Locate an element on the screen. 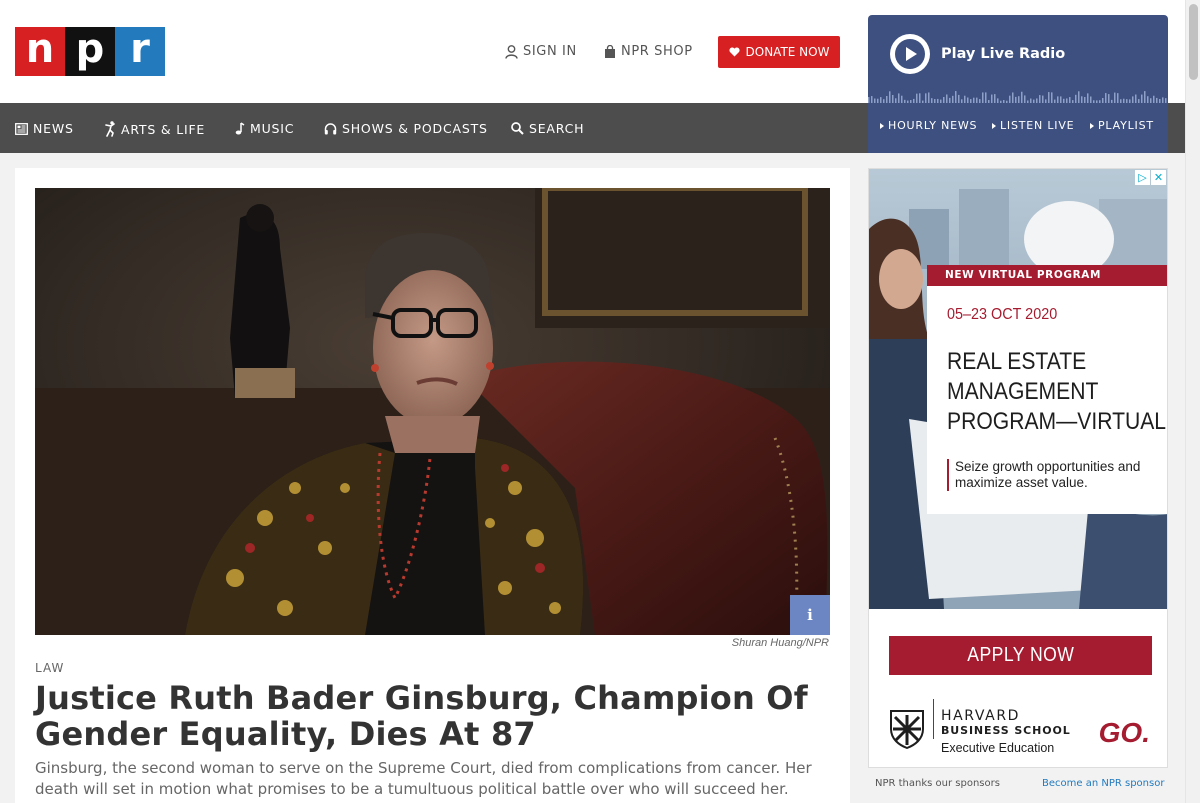  photo-info-button: i is located at coordinates (810, 615).